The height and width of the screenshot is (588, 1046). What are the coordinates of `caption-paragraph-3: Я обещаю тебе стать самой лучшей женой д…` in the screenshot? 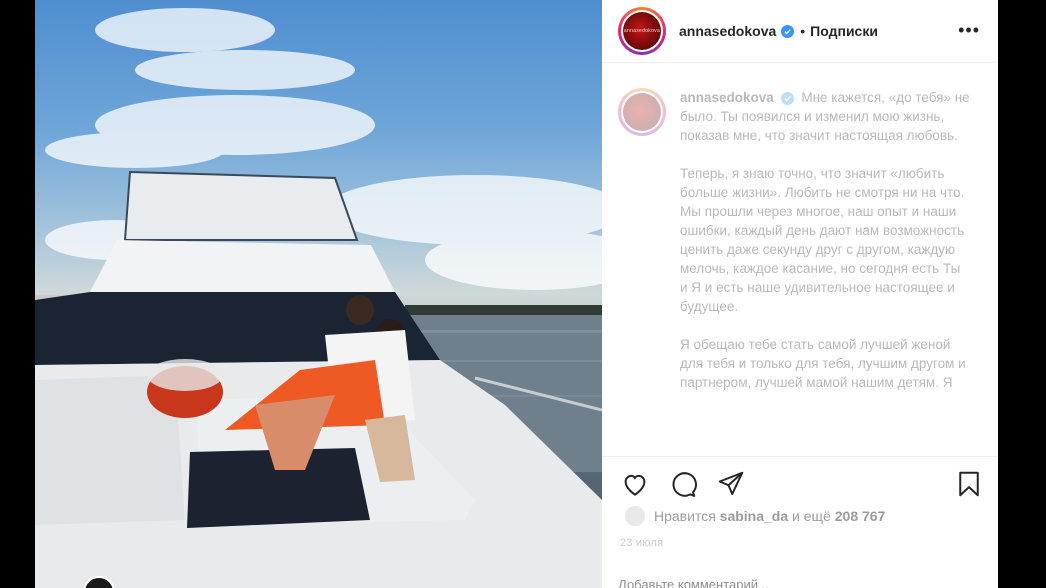 It's located at (823, 363).